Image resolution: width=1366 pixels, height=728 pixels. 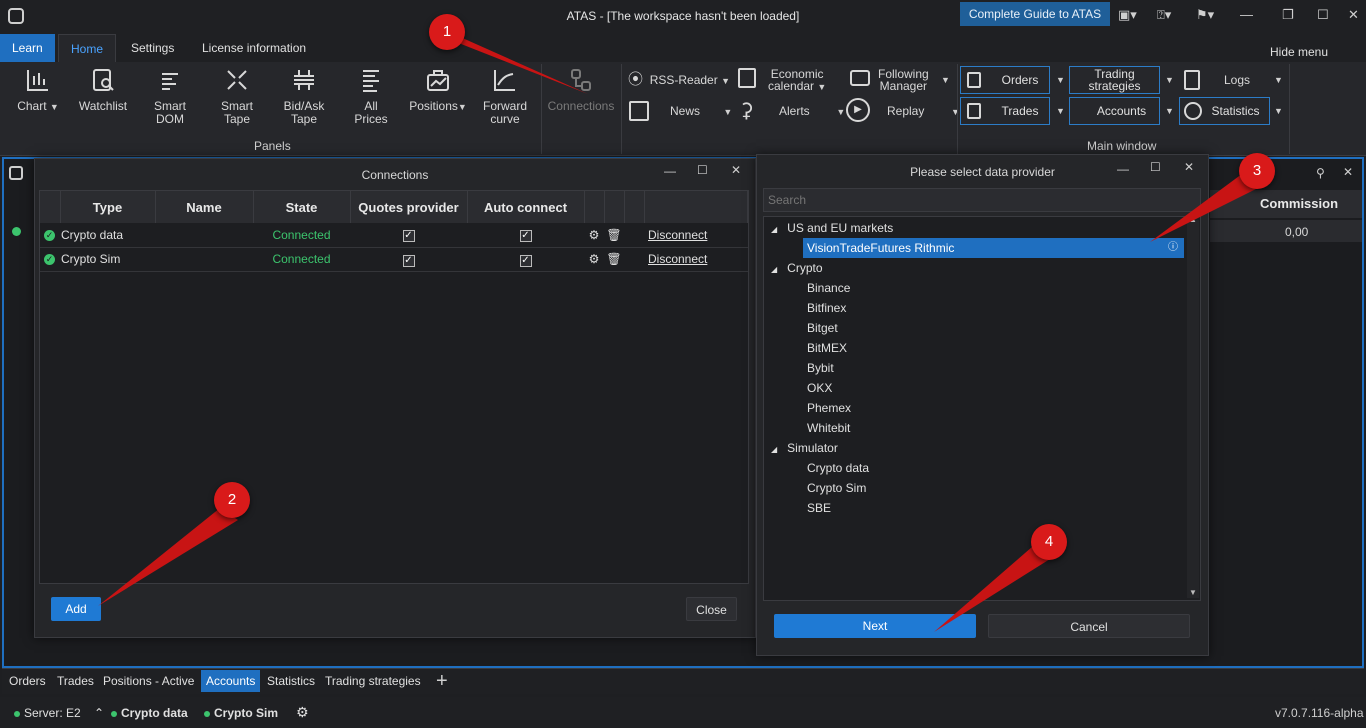 I want to click on callout-2-arrow, so click(x=168, y=557).